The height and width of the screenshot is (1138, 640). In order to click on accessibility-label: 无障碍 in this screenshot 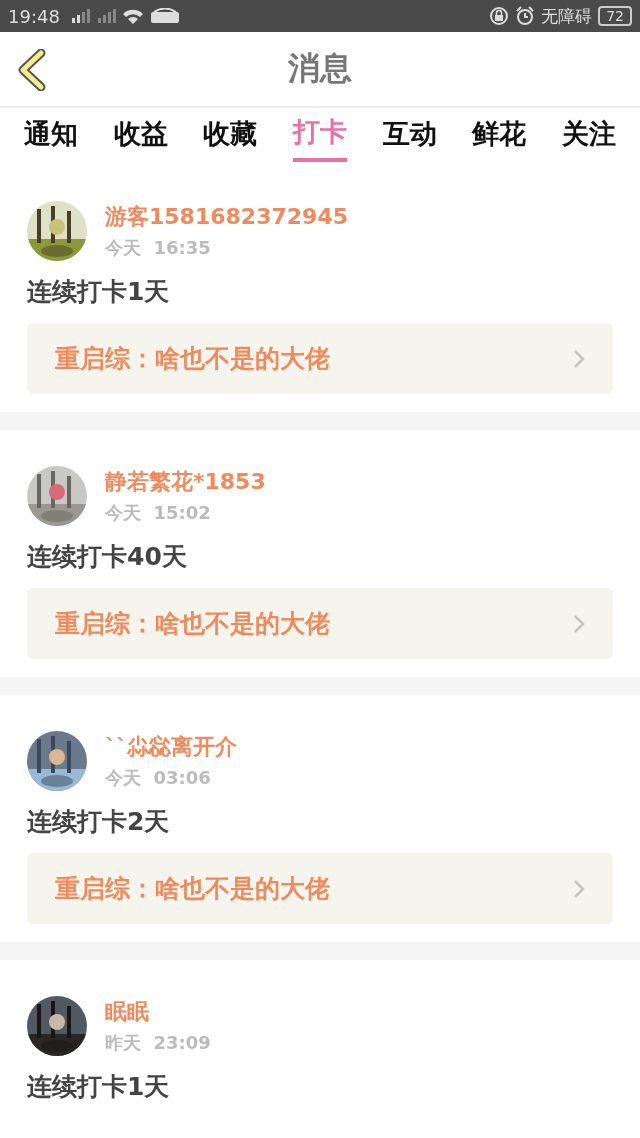, I will do `click(567, 16)`.